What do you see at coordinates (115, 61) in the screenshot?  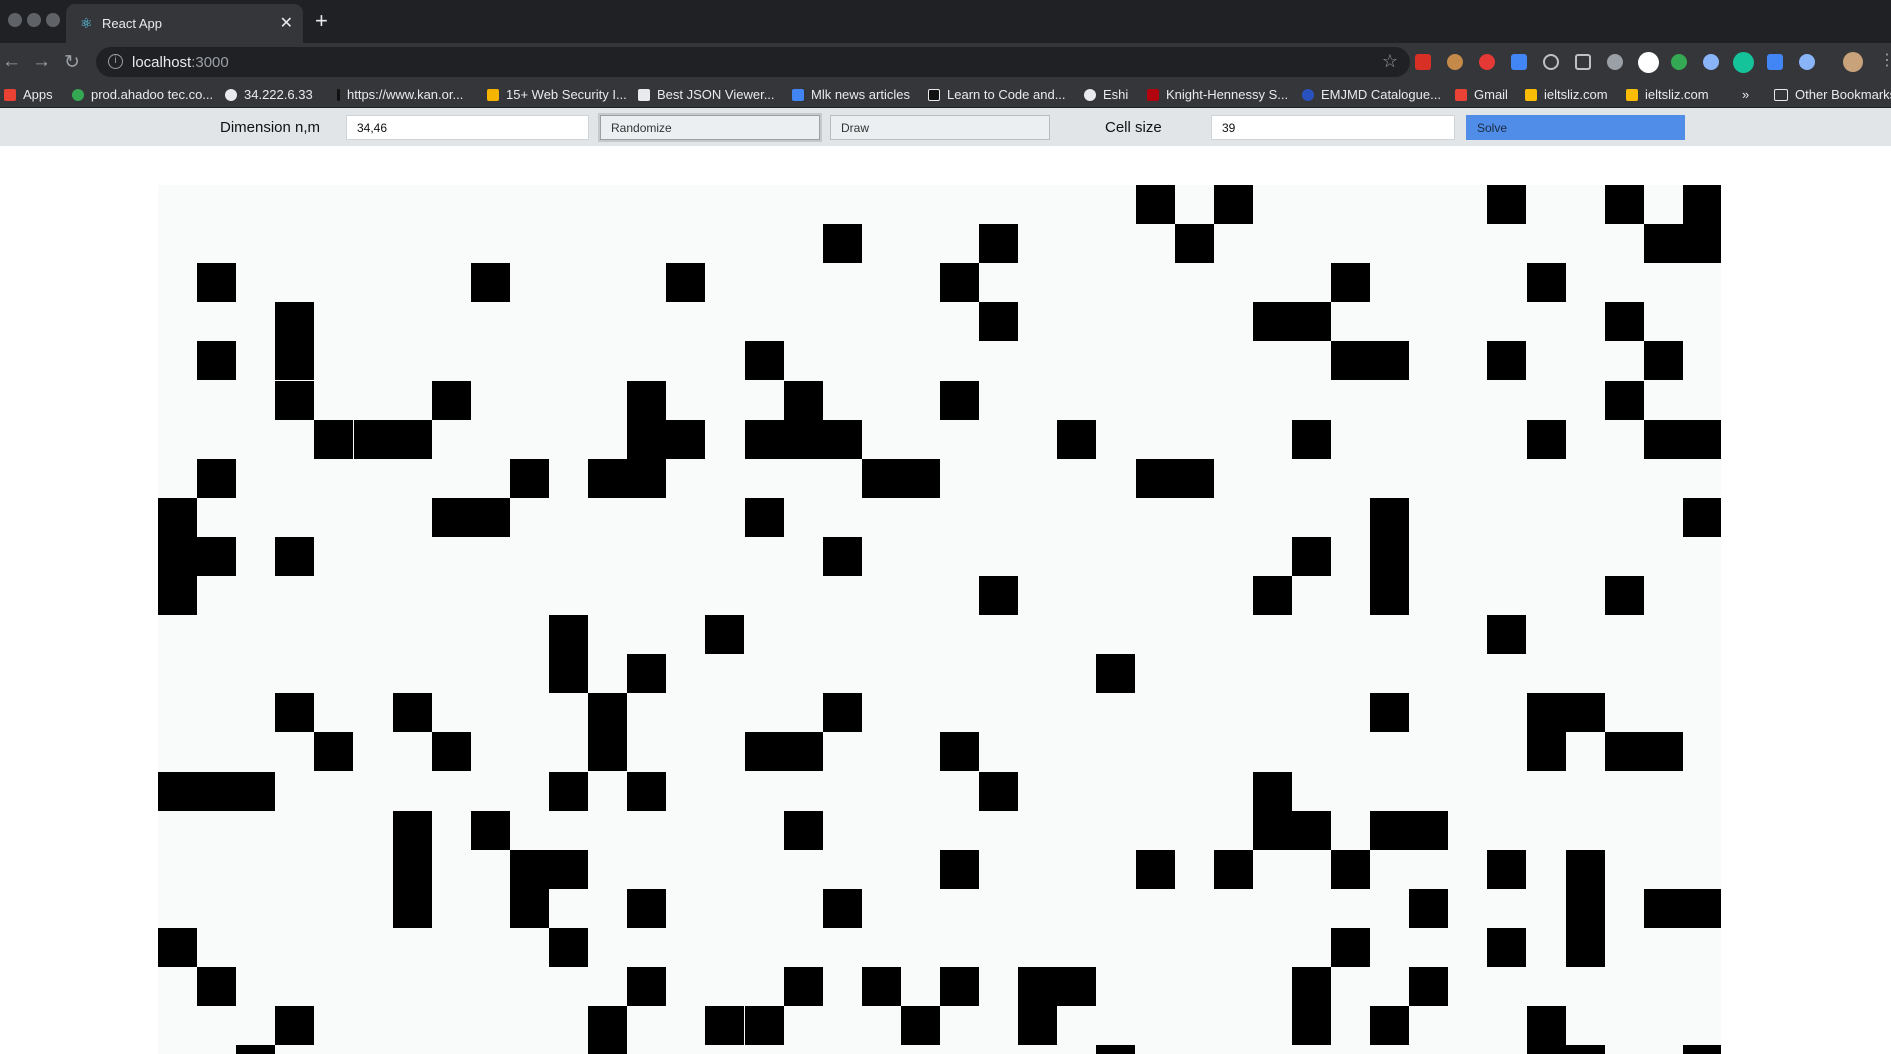 I see `info-icon: i` at bounding box center [115, 61].